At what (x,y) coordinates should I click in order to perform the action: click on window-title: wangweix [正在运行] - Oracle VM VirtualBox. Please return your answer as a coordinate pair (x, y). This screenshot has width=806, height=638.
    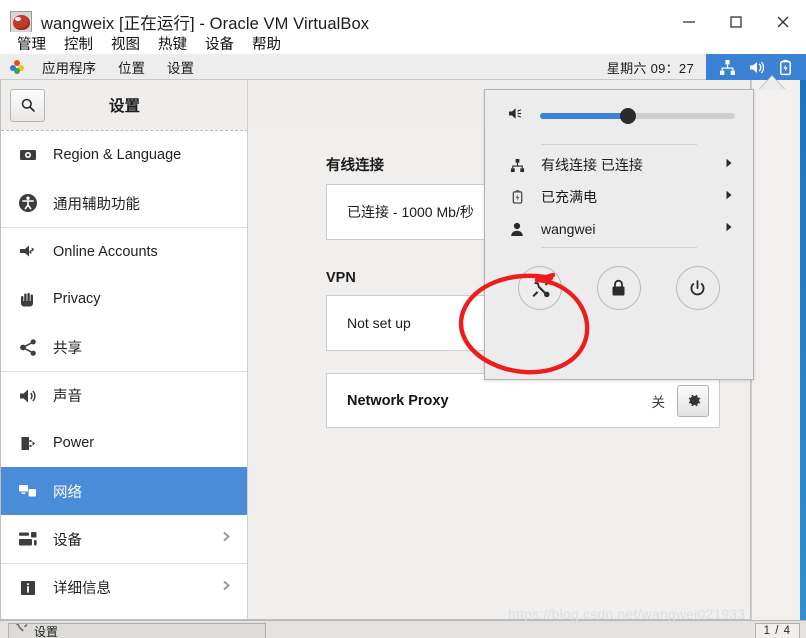
    Looking at the image, I should click on (205, 24).